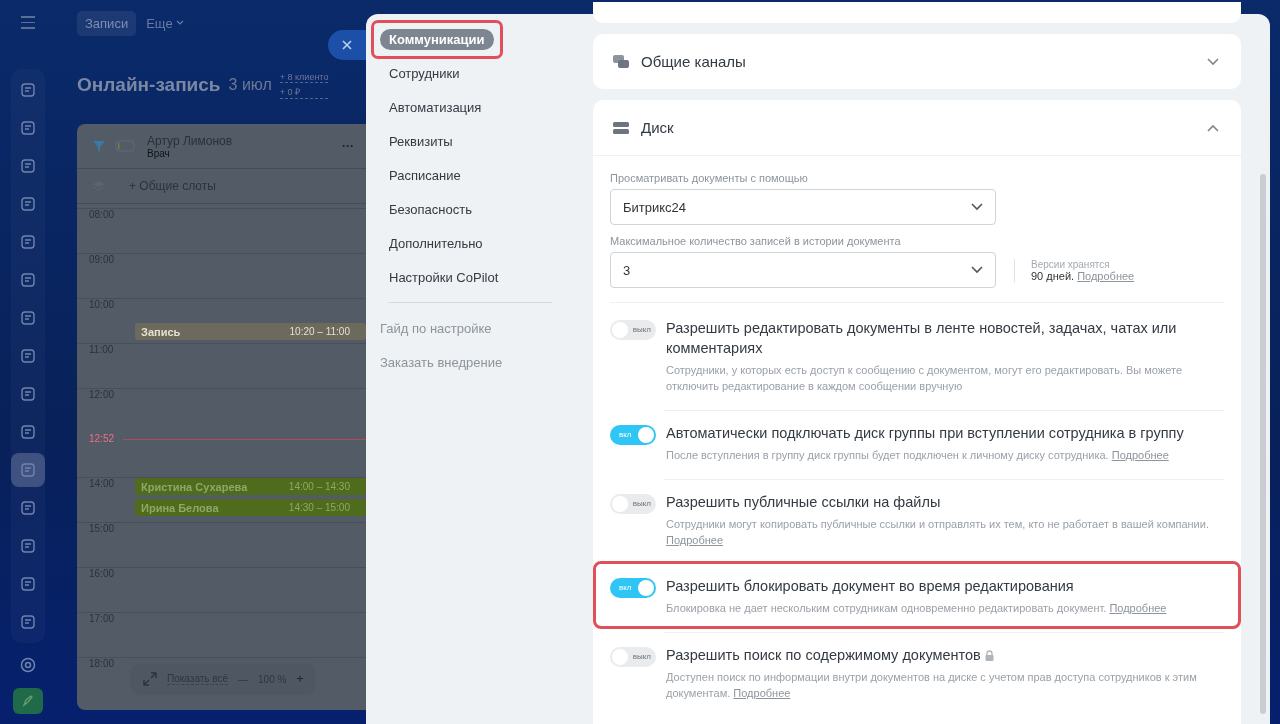  Describe the element at coordinates (158, 153) in the screenshot. I see `resource-role: Врач` at that location.